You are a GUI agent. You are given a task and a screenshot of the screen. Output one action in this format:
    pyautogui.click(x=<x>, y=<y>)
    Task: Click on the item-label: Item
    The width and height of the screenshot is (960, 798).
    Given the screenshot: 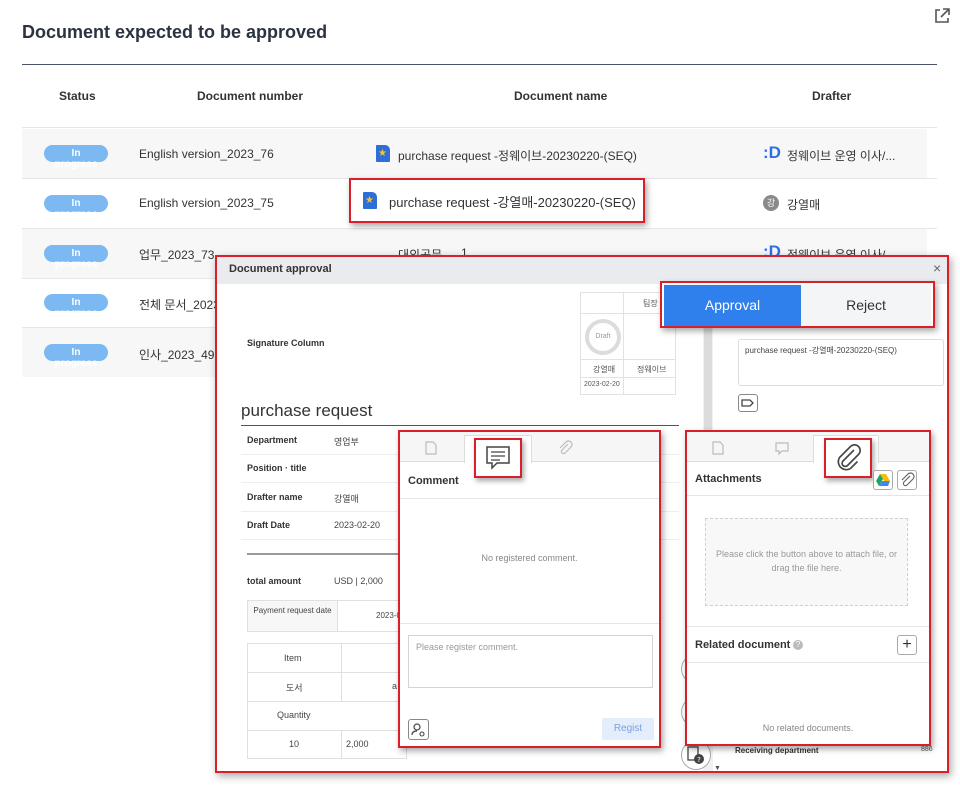 What is the action you would take?
    pyautogui.click(x=293, y=658)
    